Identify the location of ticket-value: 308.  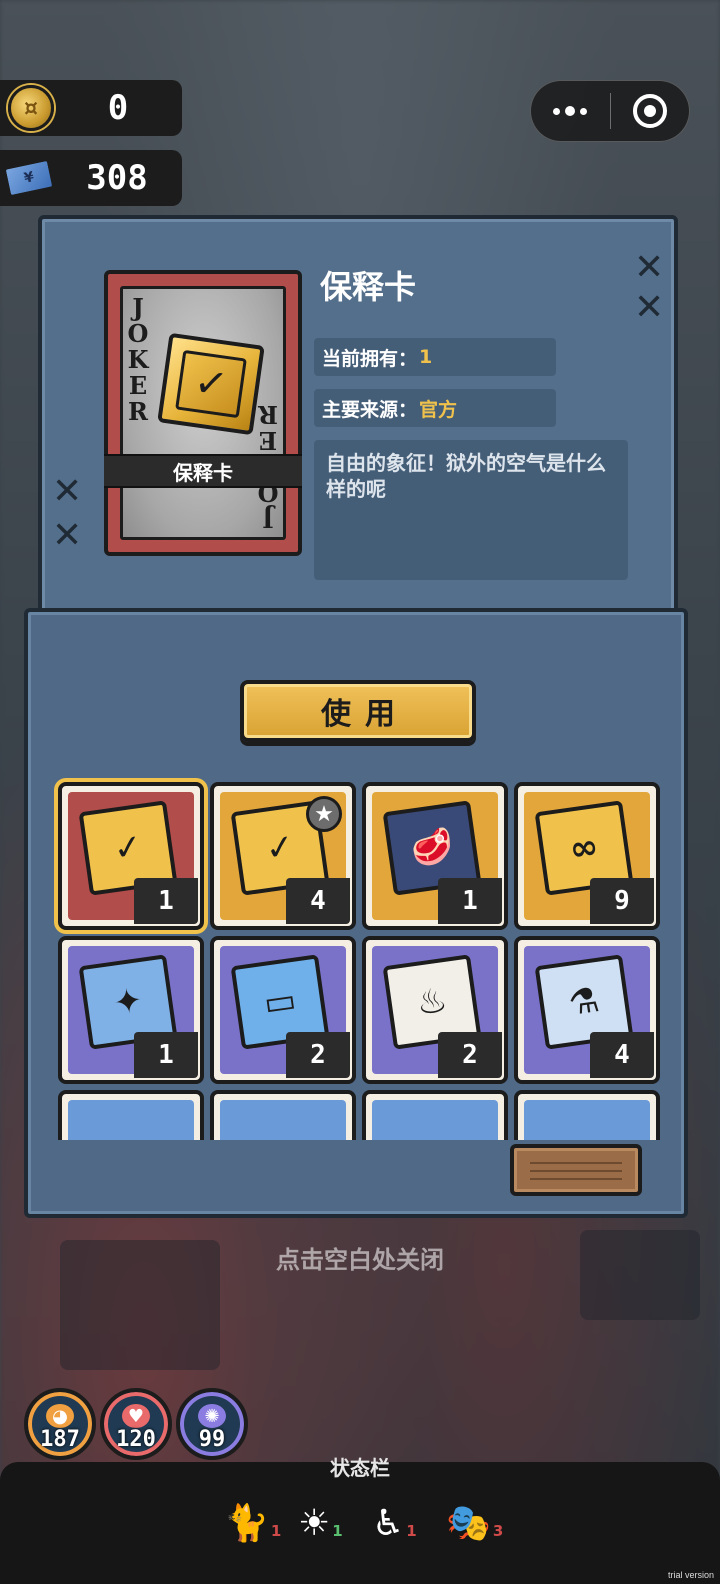
(117, 178).